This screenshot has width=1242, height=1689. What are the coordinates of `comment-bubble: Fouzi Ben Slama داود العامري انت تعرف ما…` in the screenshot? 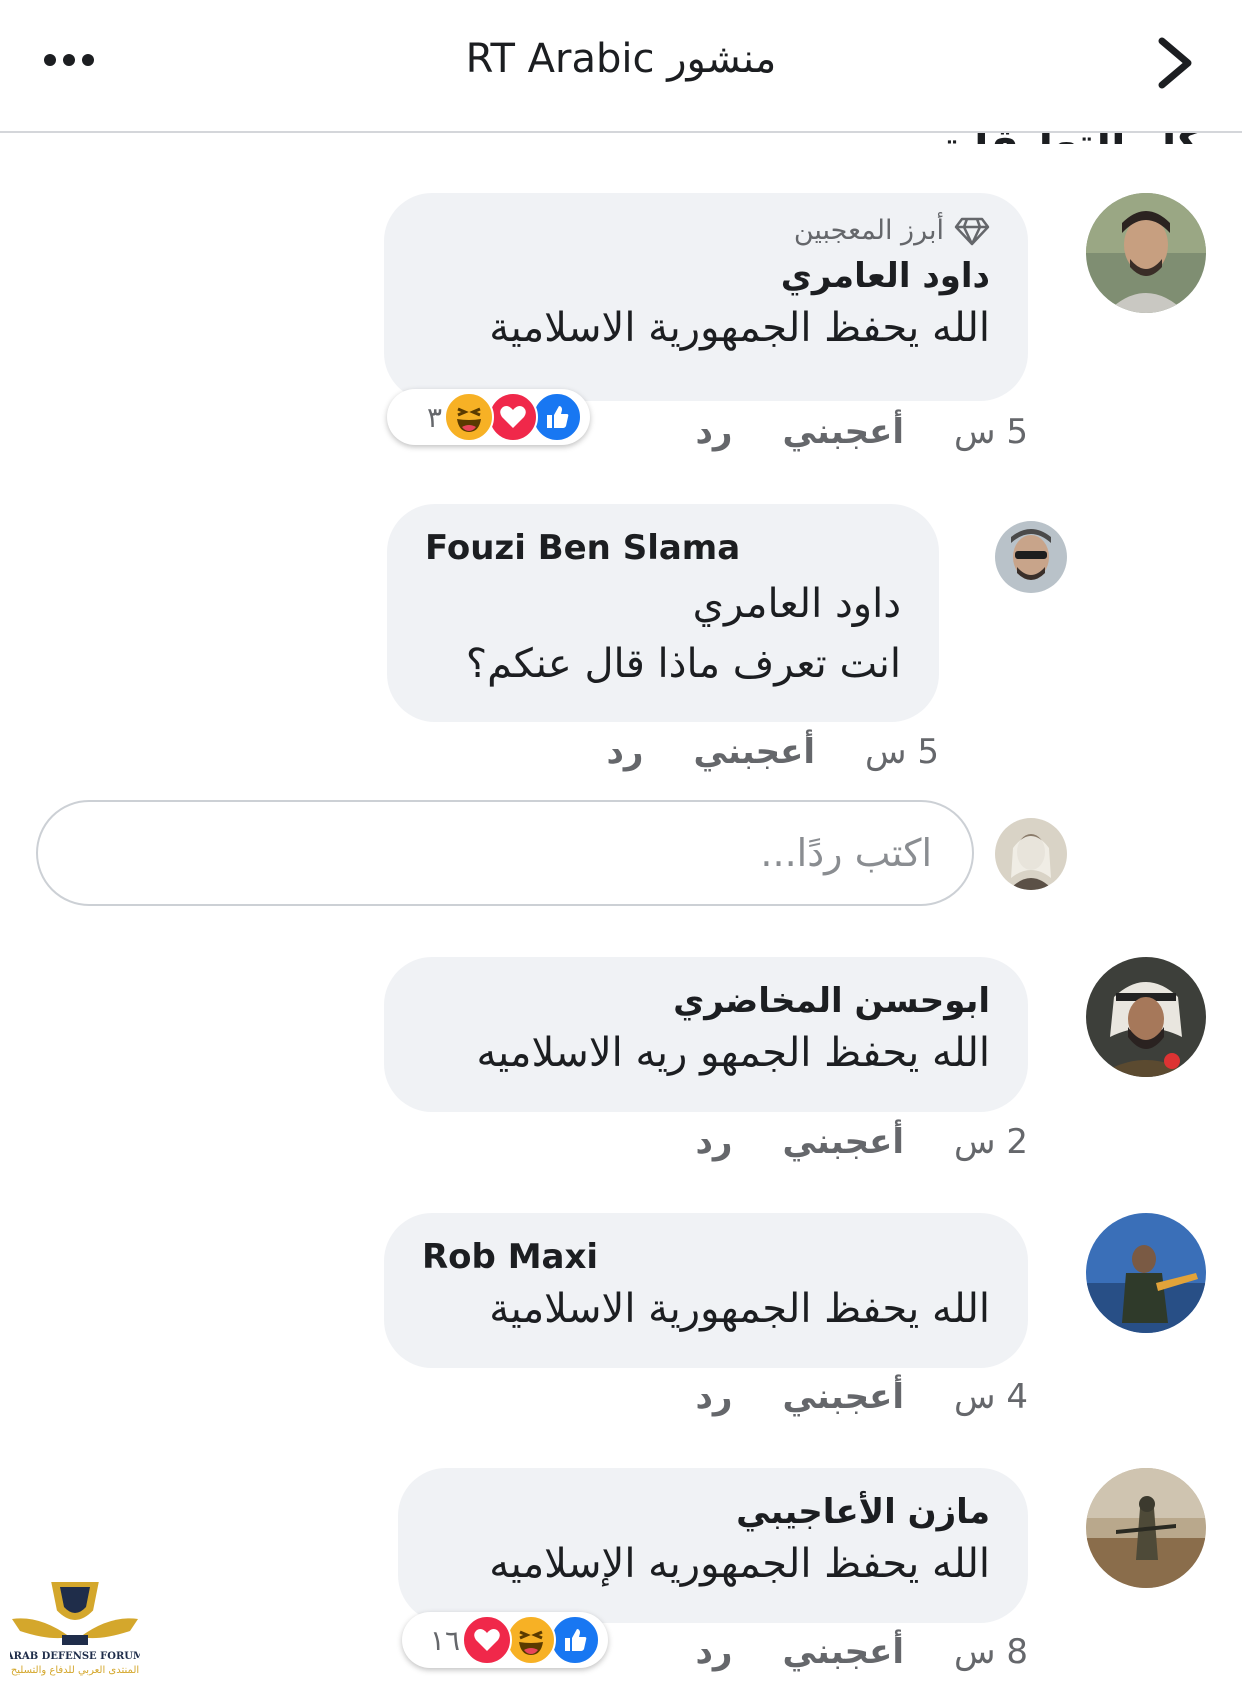 It's located at (663, 613).